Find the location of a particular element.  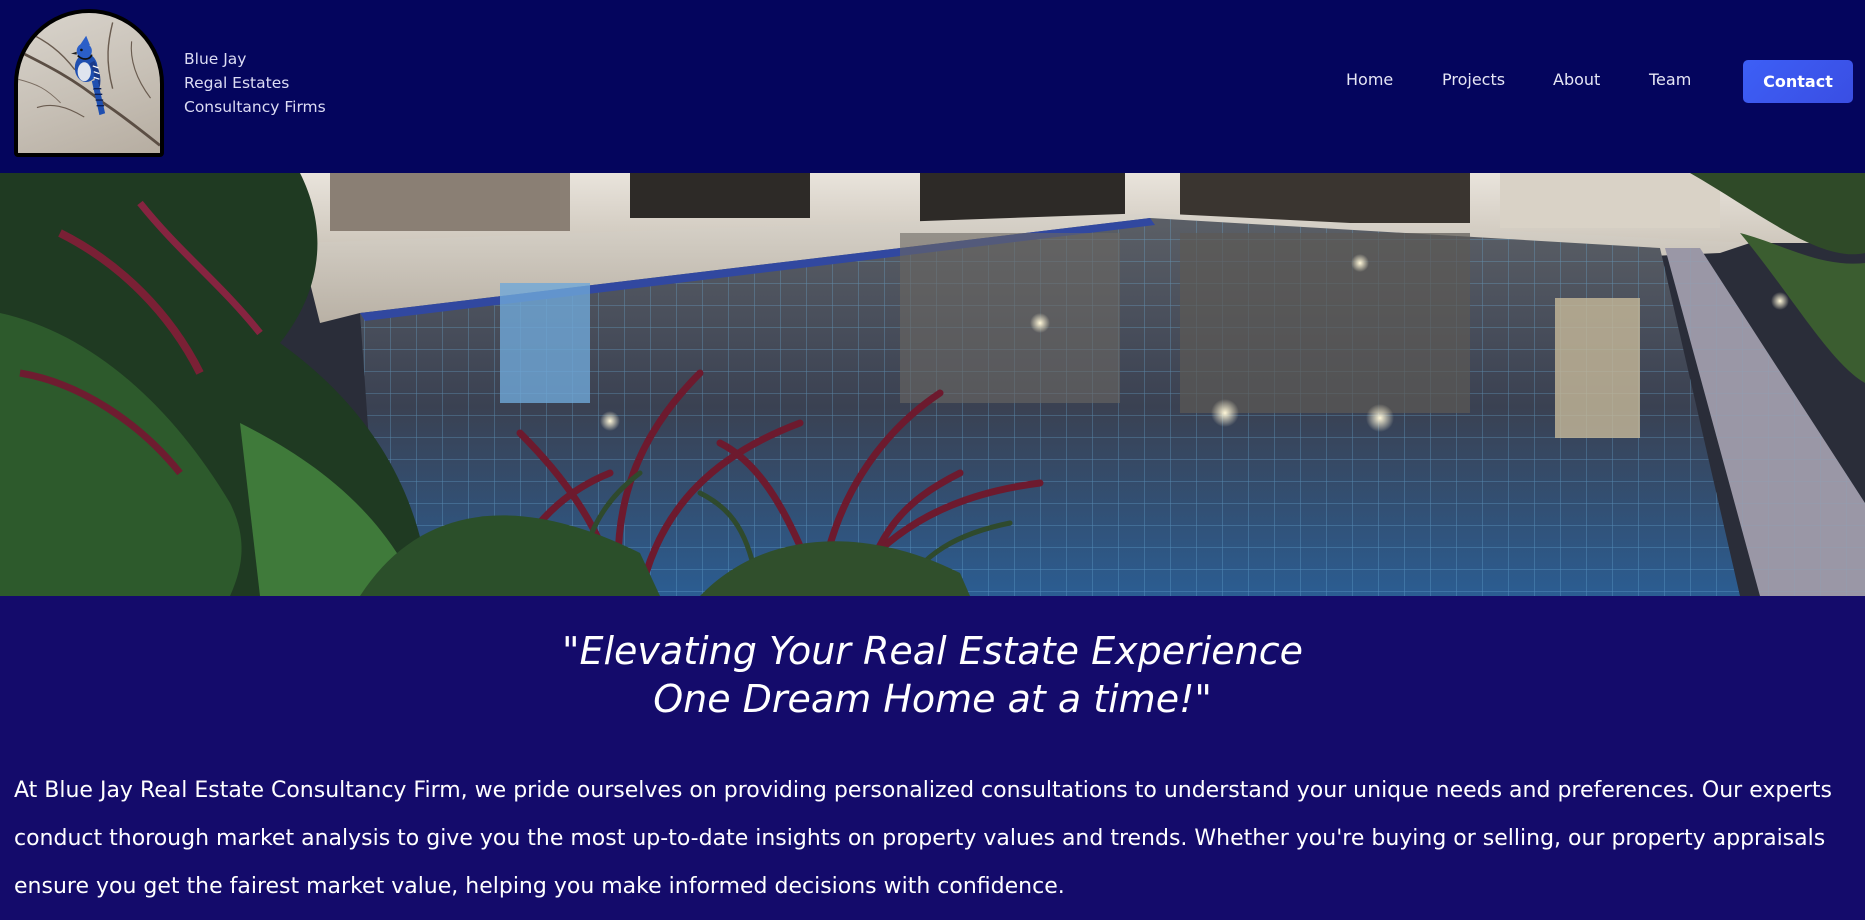

blue-jay-logo-icon is located at coordinates (89, 83).